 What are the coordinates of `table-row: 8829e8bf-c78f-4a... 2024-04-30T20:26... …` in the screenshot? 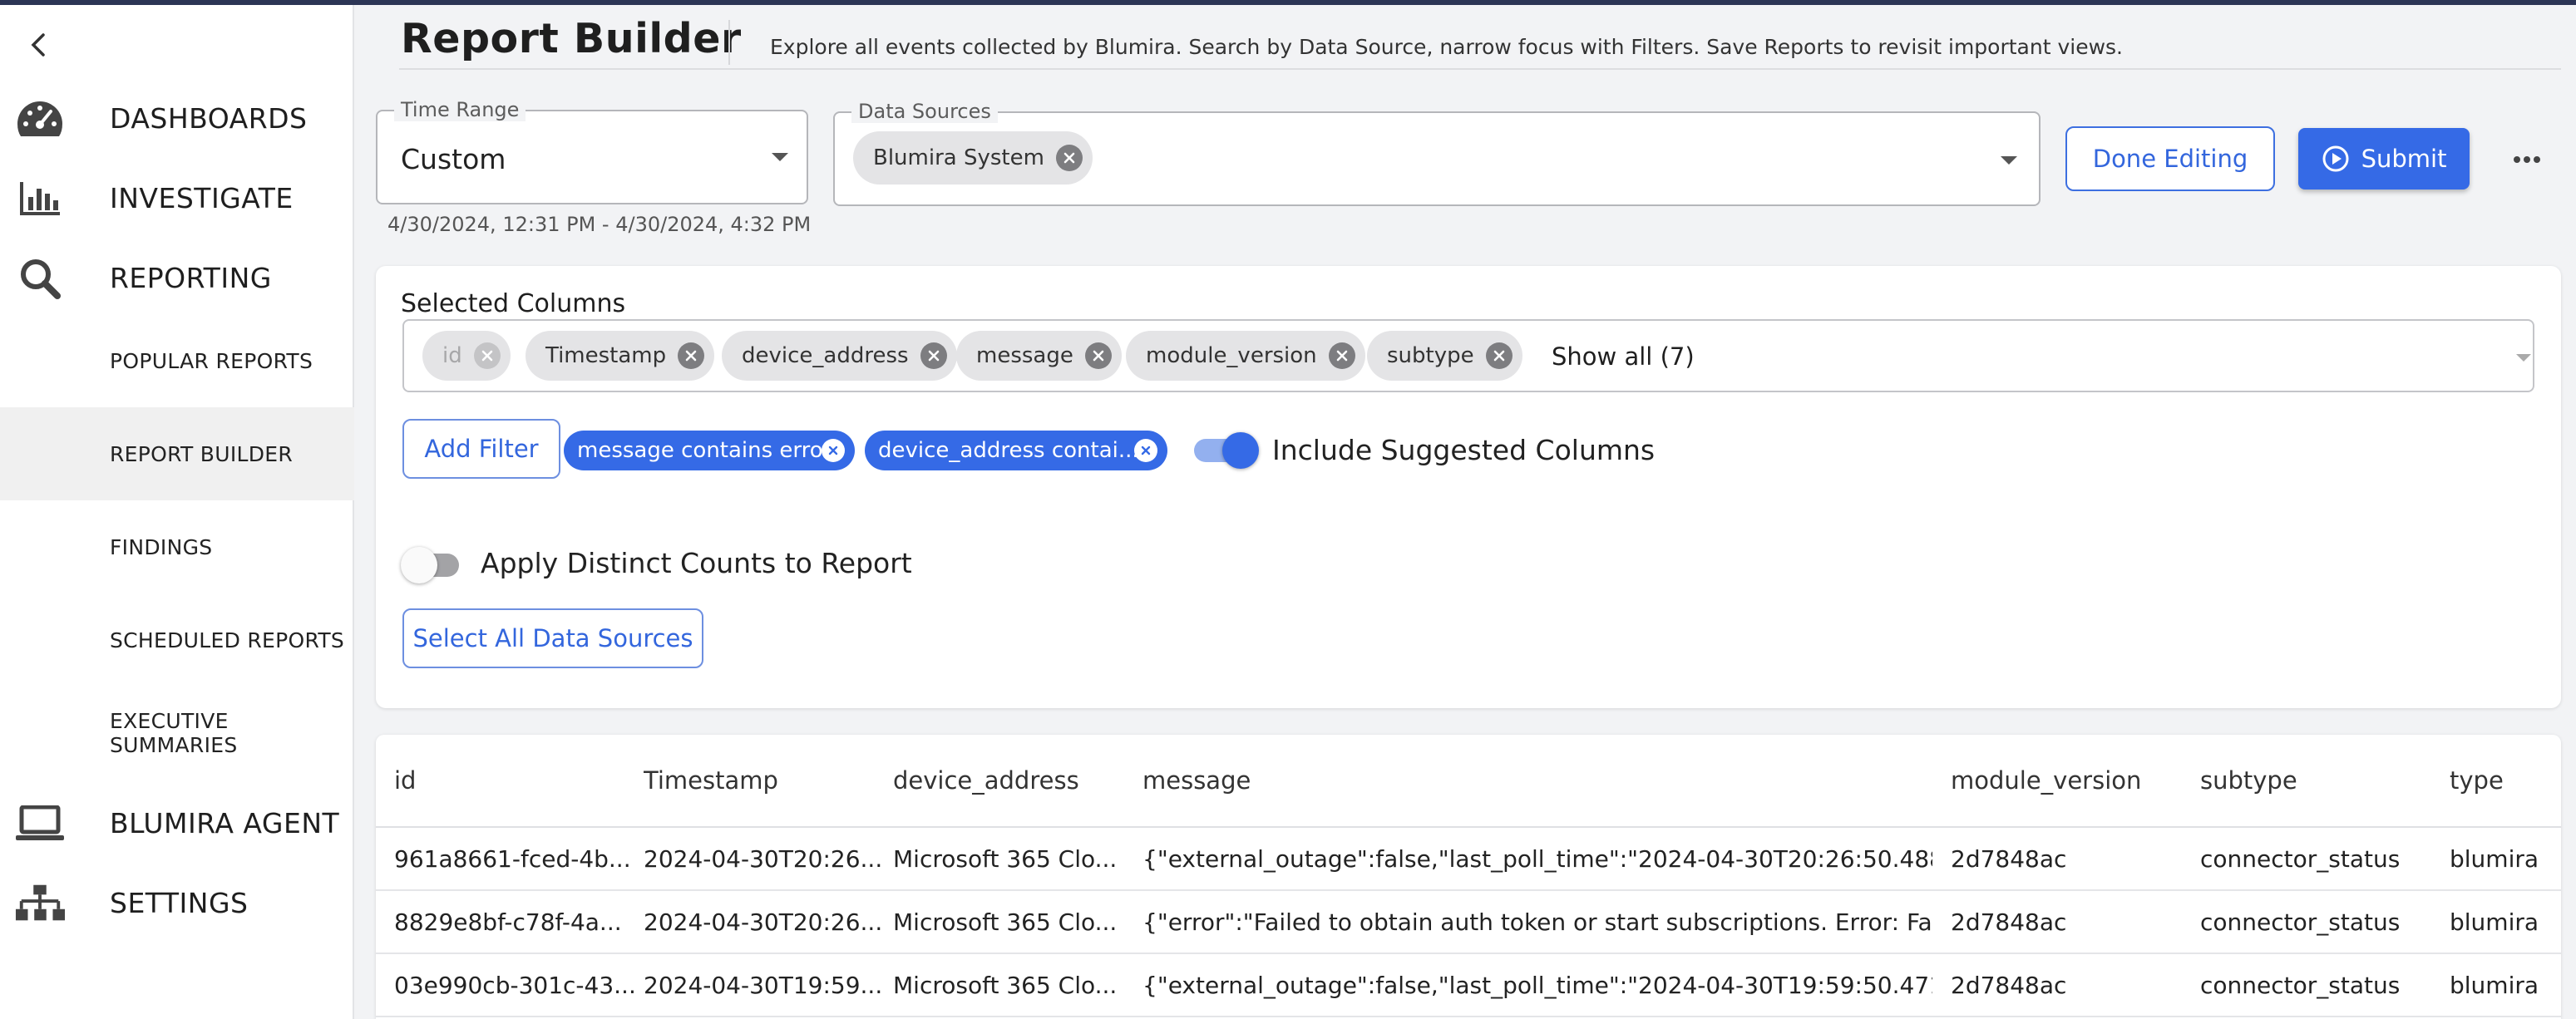 It's located at (1468, 922).